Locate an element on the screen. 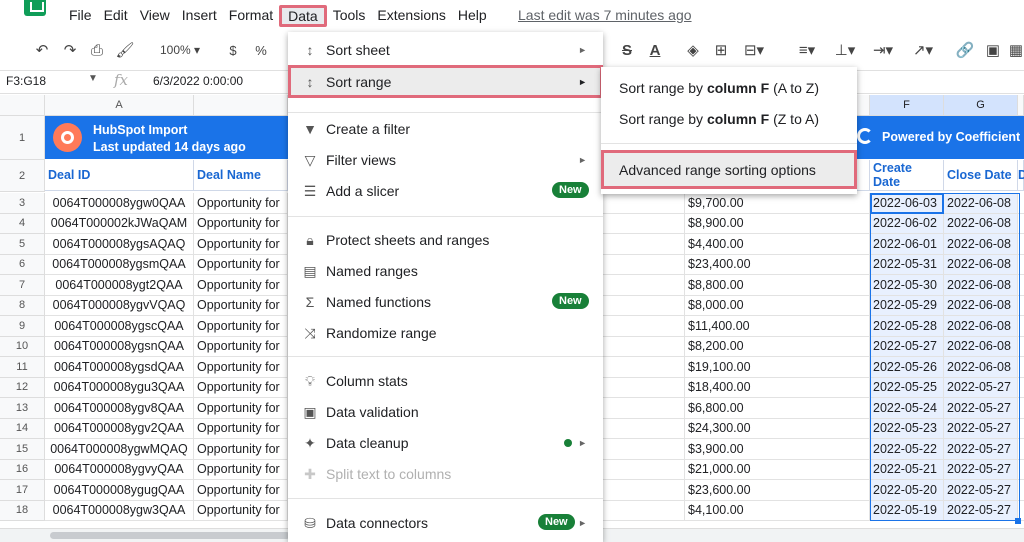 This screenshot has width=1024, height=542. strikethrough-icon: S is located at coordinates (627, 50).